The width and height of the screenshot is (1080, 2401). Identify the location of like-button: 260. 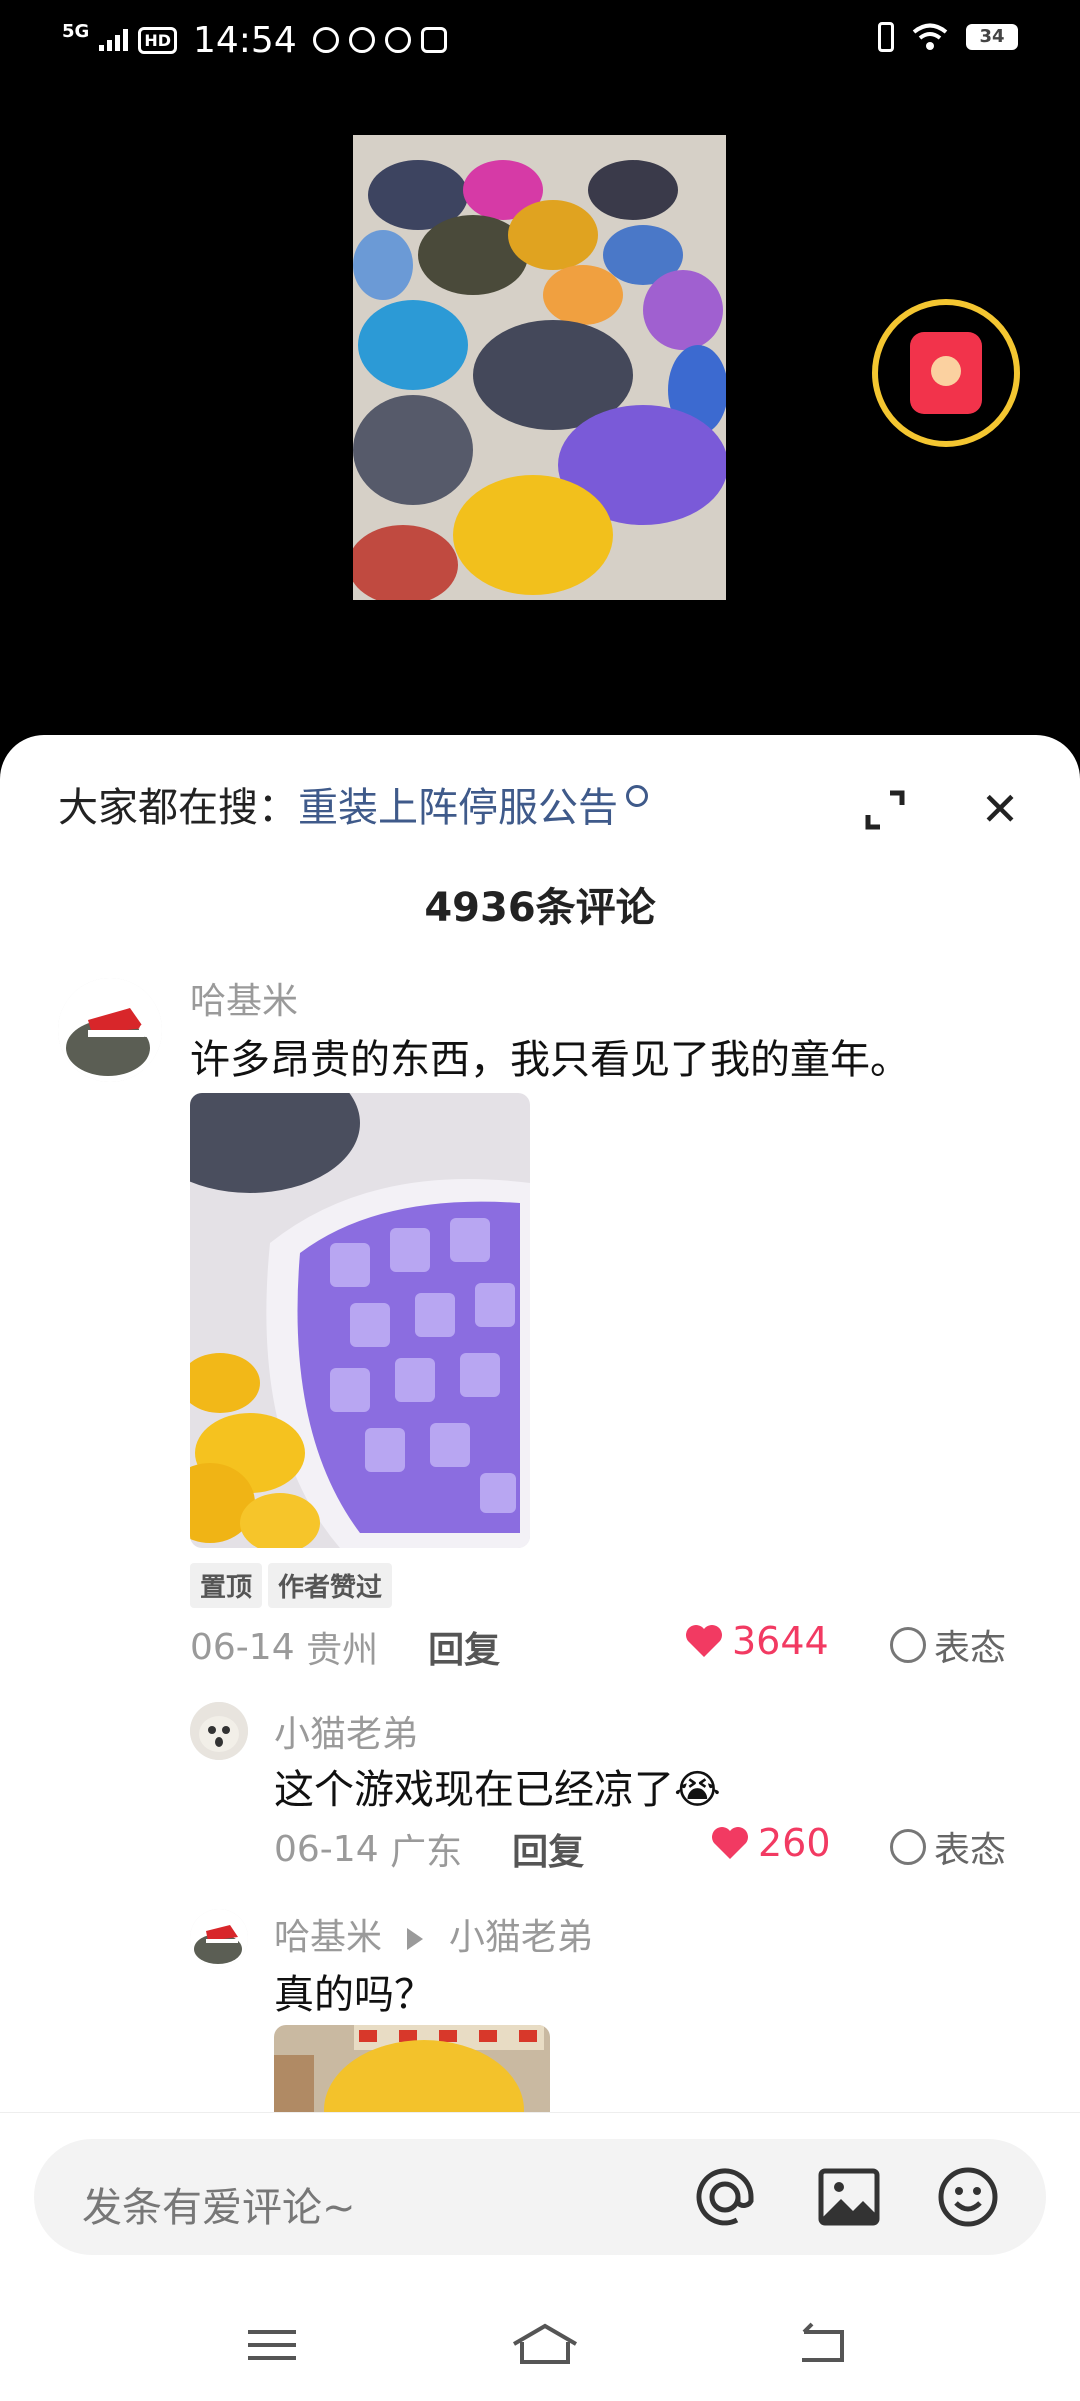
(770, 1843).